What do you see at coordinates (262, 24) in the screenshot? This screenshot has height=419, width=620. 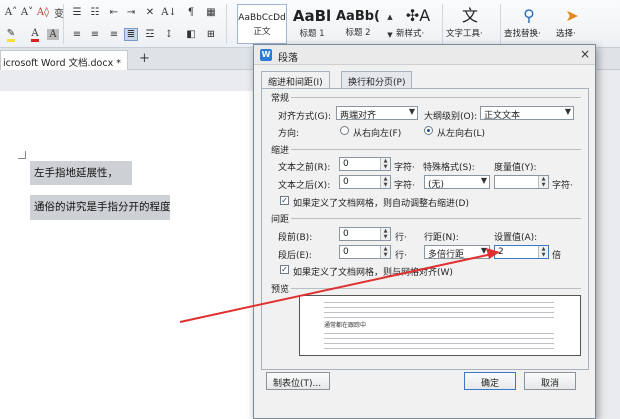 I see `style-normal: AaBbCcDd 正文` at bounding box center [262, 24].